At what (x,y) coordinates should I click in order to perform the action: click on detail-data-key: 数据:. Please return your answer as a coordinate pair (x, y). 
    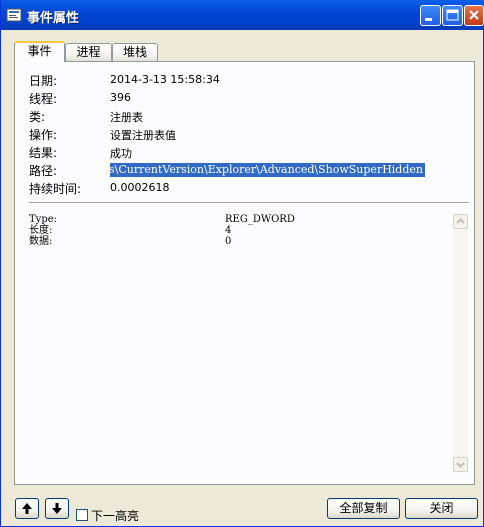
    Looking at the image, I should click on (41, 241).